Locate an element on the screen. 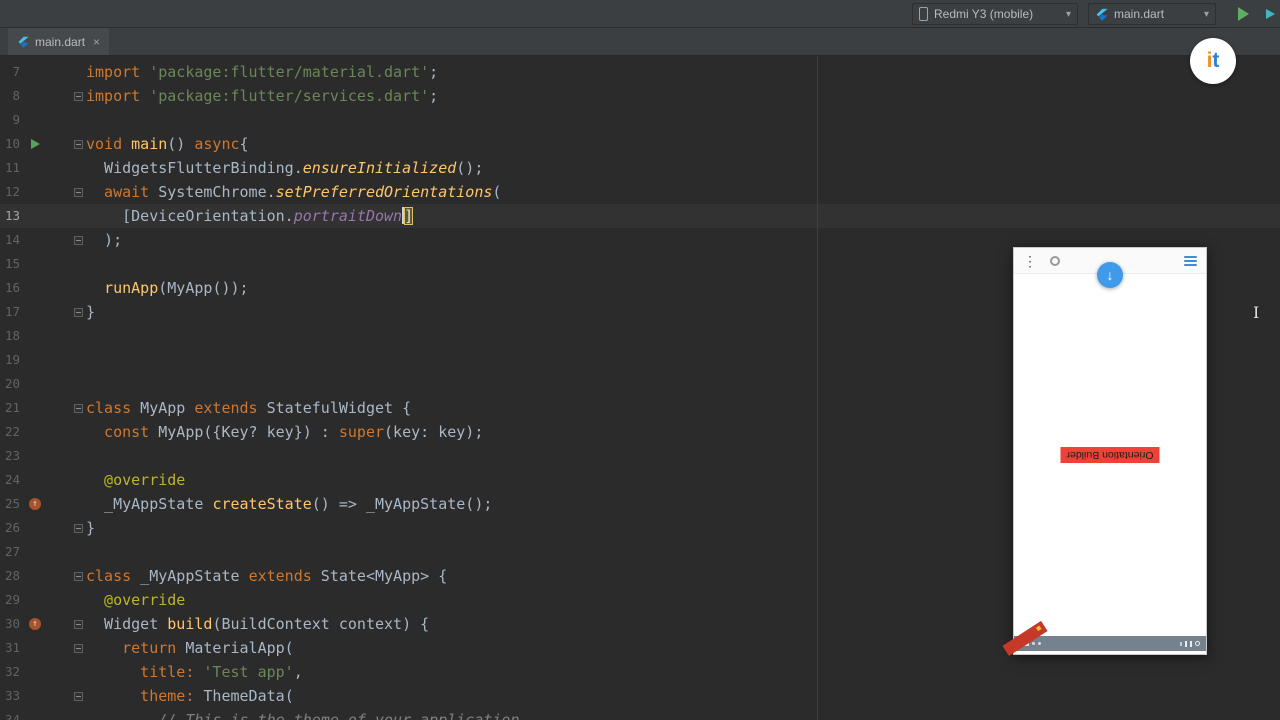 This screenshot has height=720, width=1280. run-config-label: main.dart is located at coordinates (1139, 14).